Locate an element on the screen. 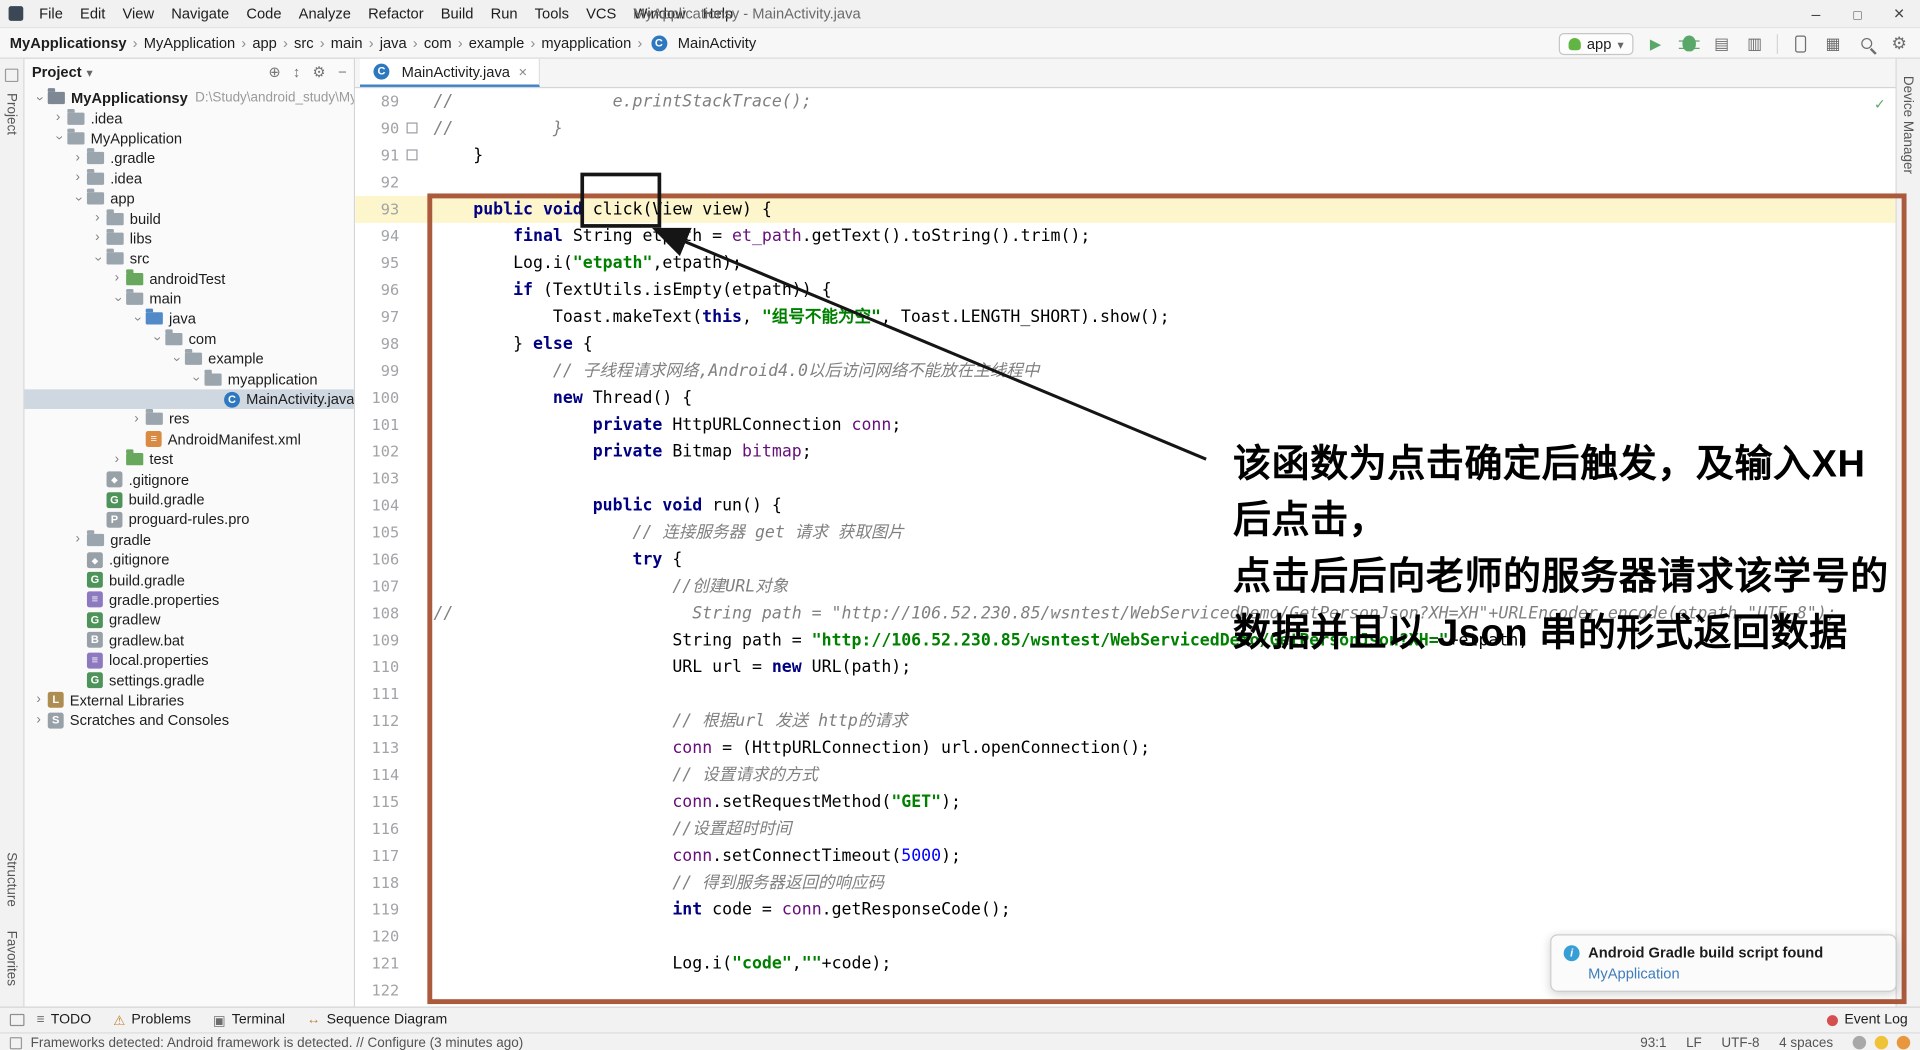 The width and height of the screenshot is (1920, 1050). editor-gutter: 93 is located at coordinates (394, 209).